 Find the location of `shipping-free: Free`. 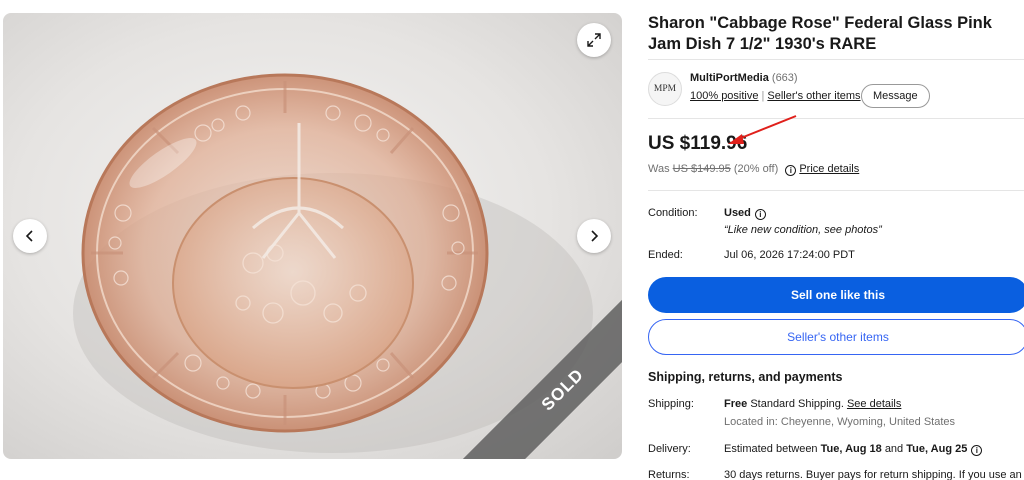

shipping-free: Free is located at coordinates (736, 404).